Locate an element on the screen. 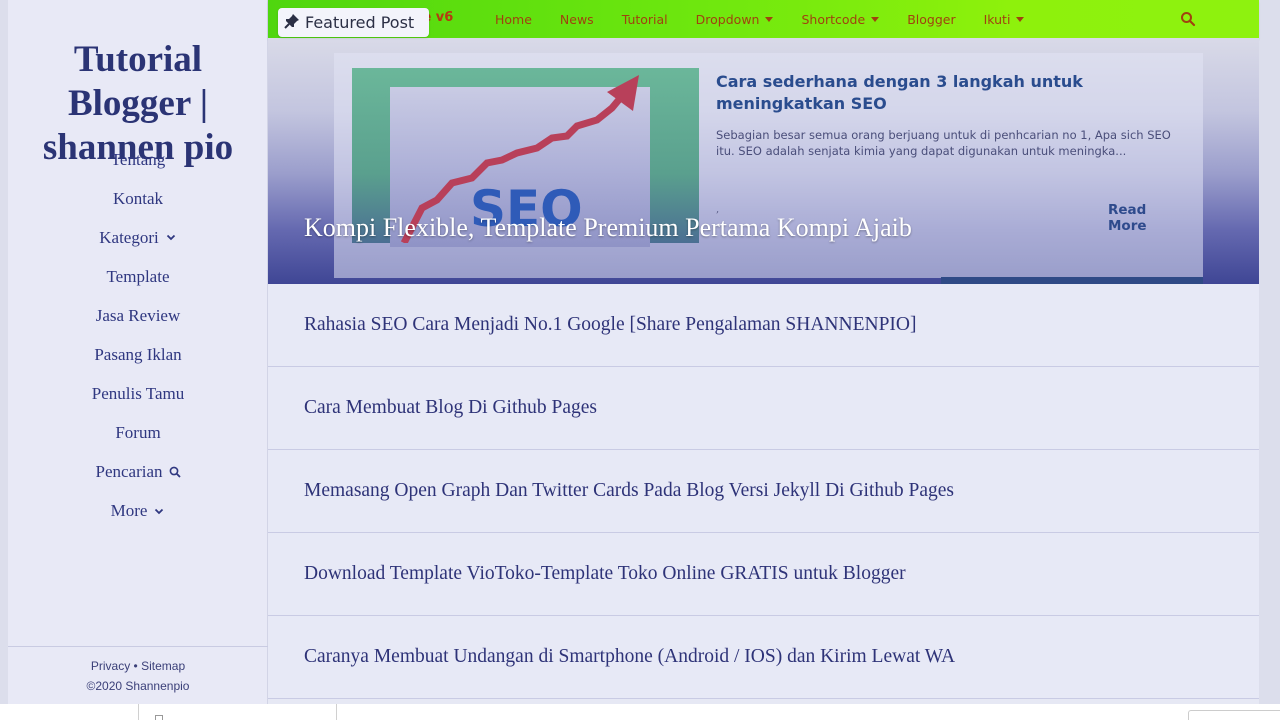  bottom-bar is located at coordinates (640, 712).